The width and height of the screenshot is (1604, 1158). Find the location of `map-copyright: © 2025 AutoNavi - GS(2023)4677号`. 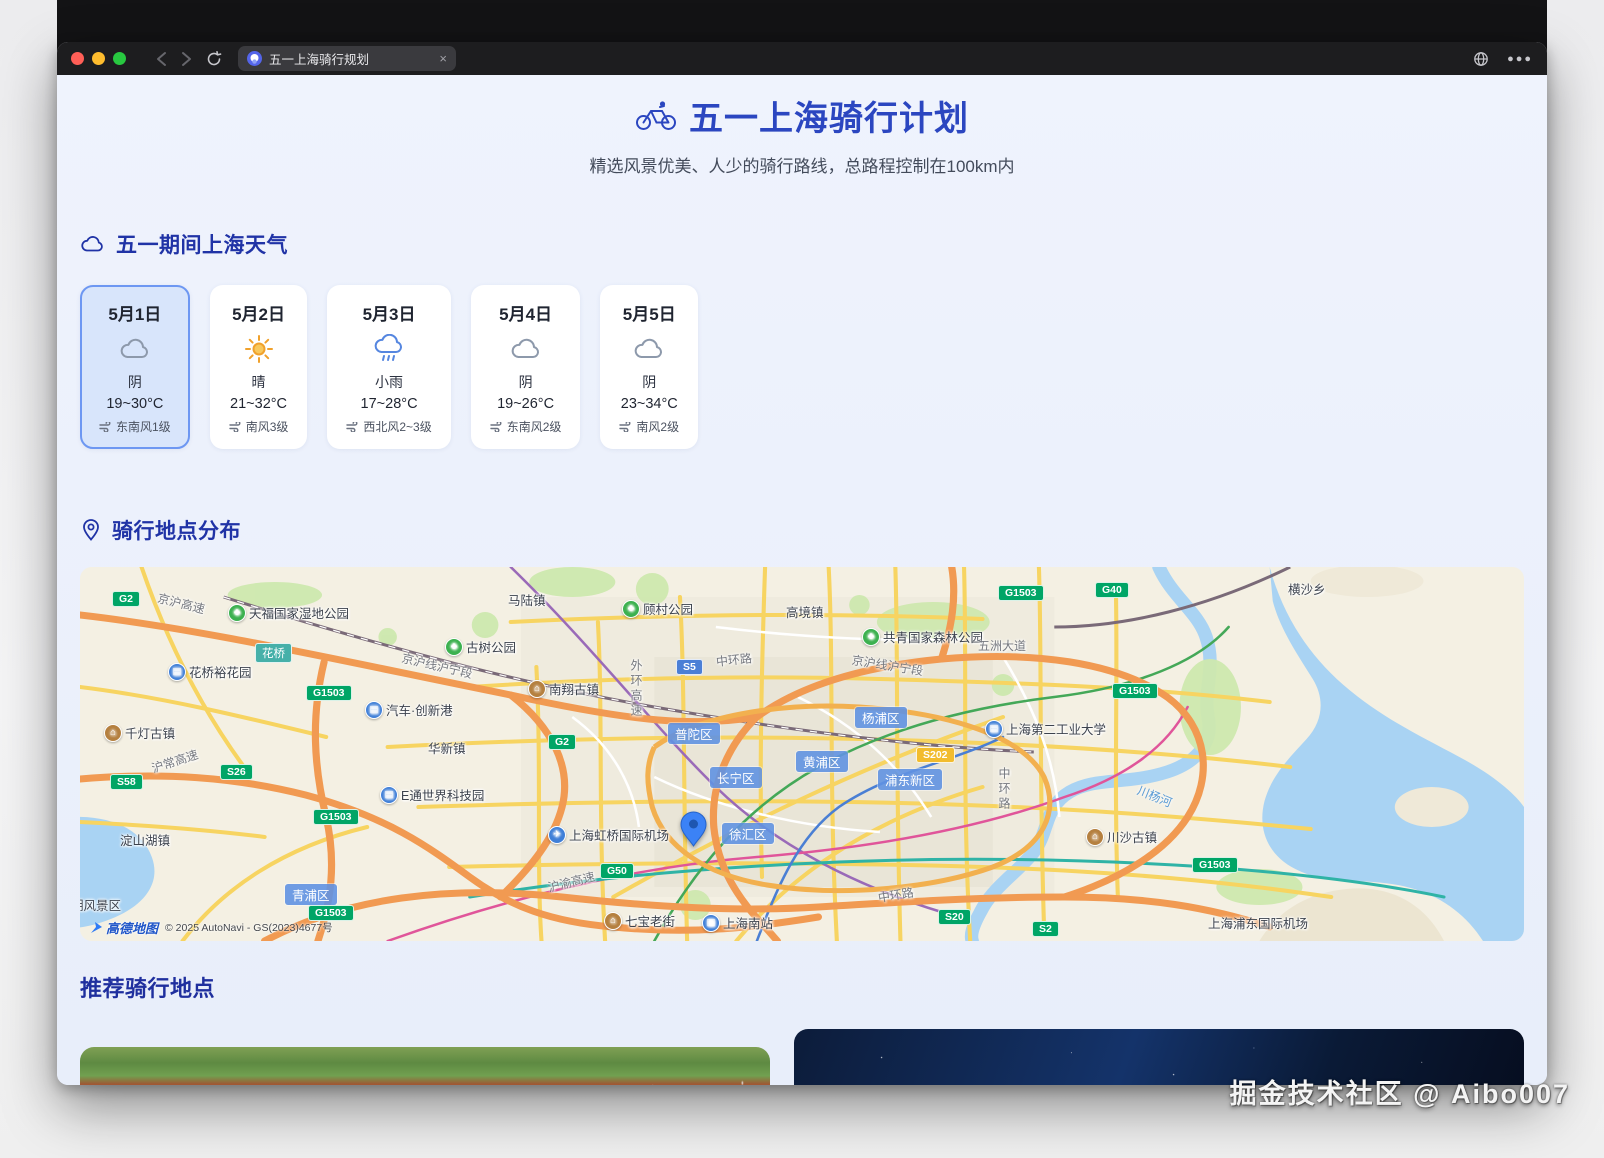

map-copyright: © 2025 AutoNavi - GS(2023)4677号 is located at coordinates (249, 928).